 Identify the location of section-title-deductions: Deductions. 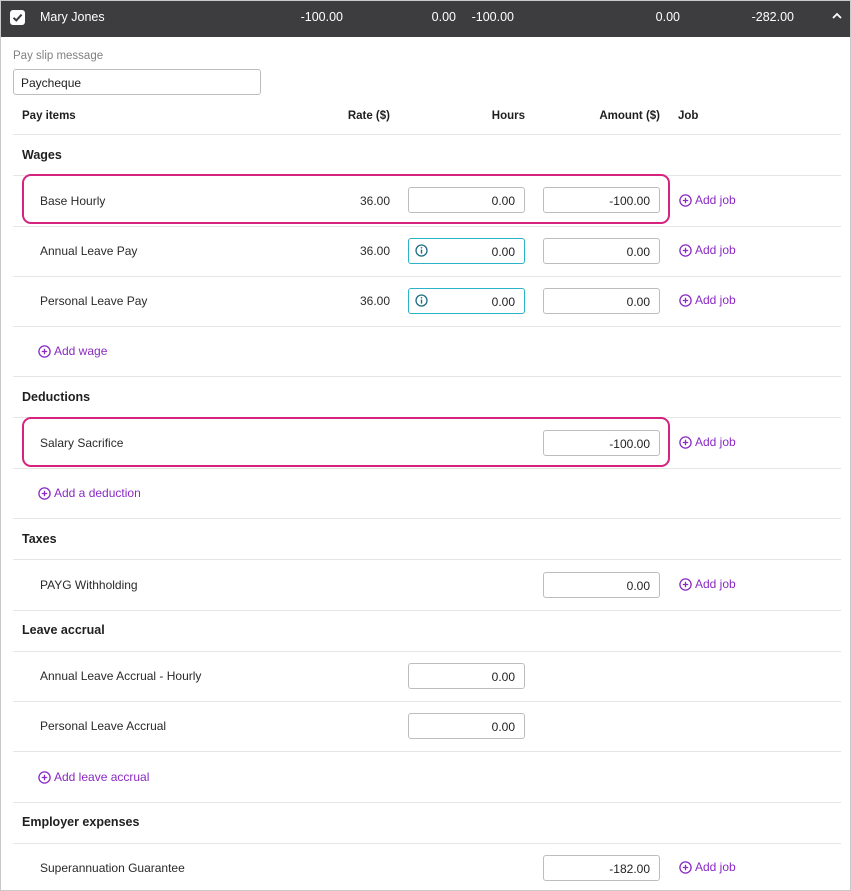
(56, 397).